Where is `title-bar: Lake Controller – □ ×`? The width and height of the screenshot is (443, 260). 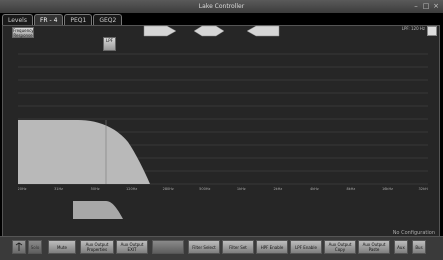
title-bar: Lake Controller – □ × is located at coordinates (221, 6).